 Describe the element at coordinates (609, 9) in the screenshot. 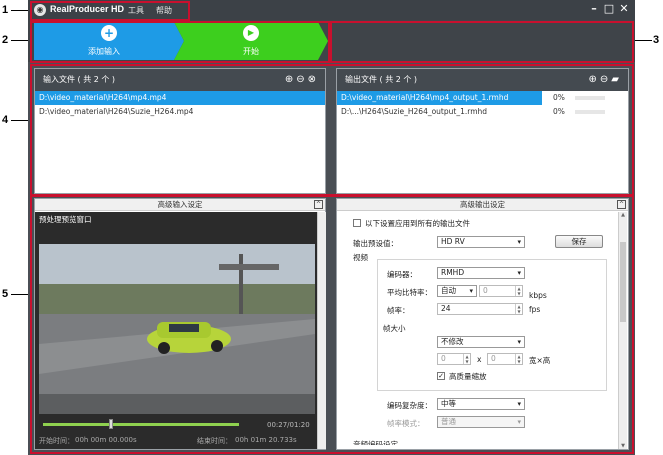

I see `maximize-icon: □` at that location.